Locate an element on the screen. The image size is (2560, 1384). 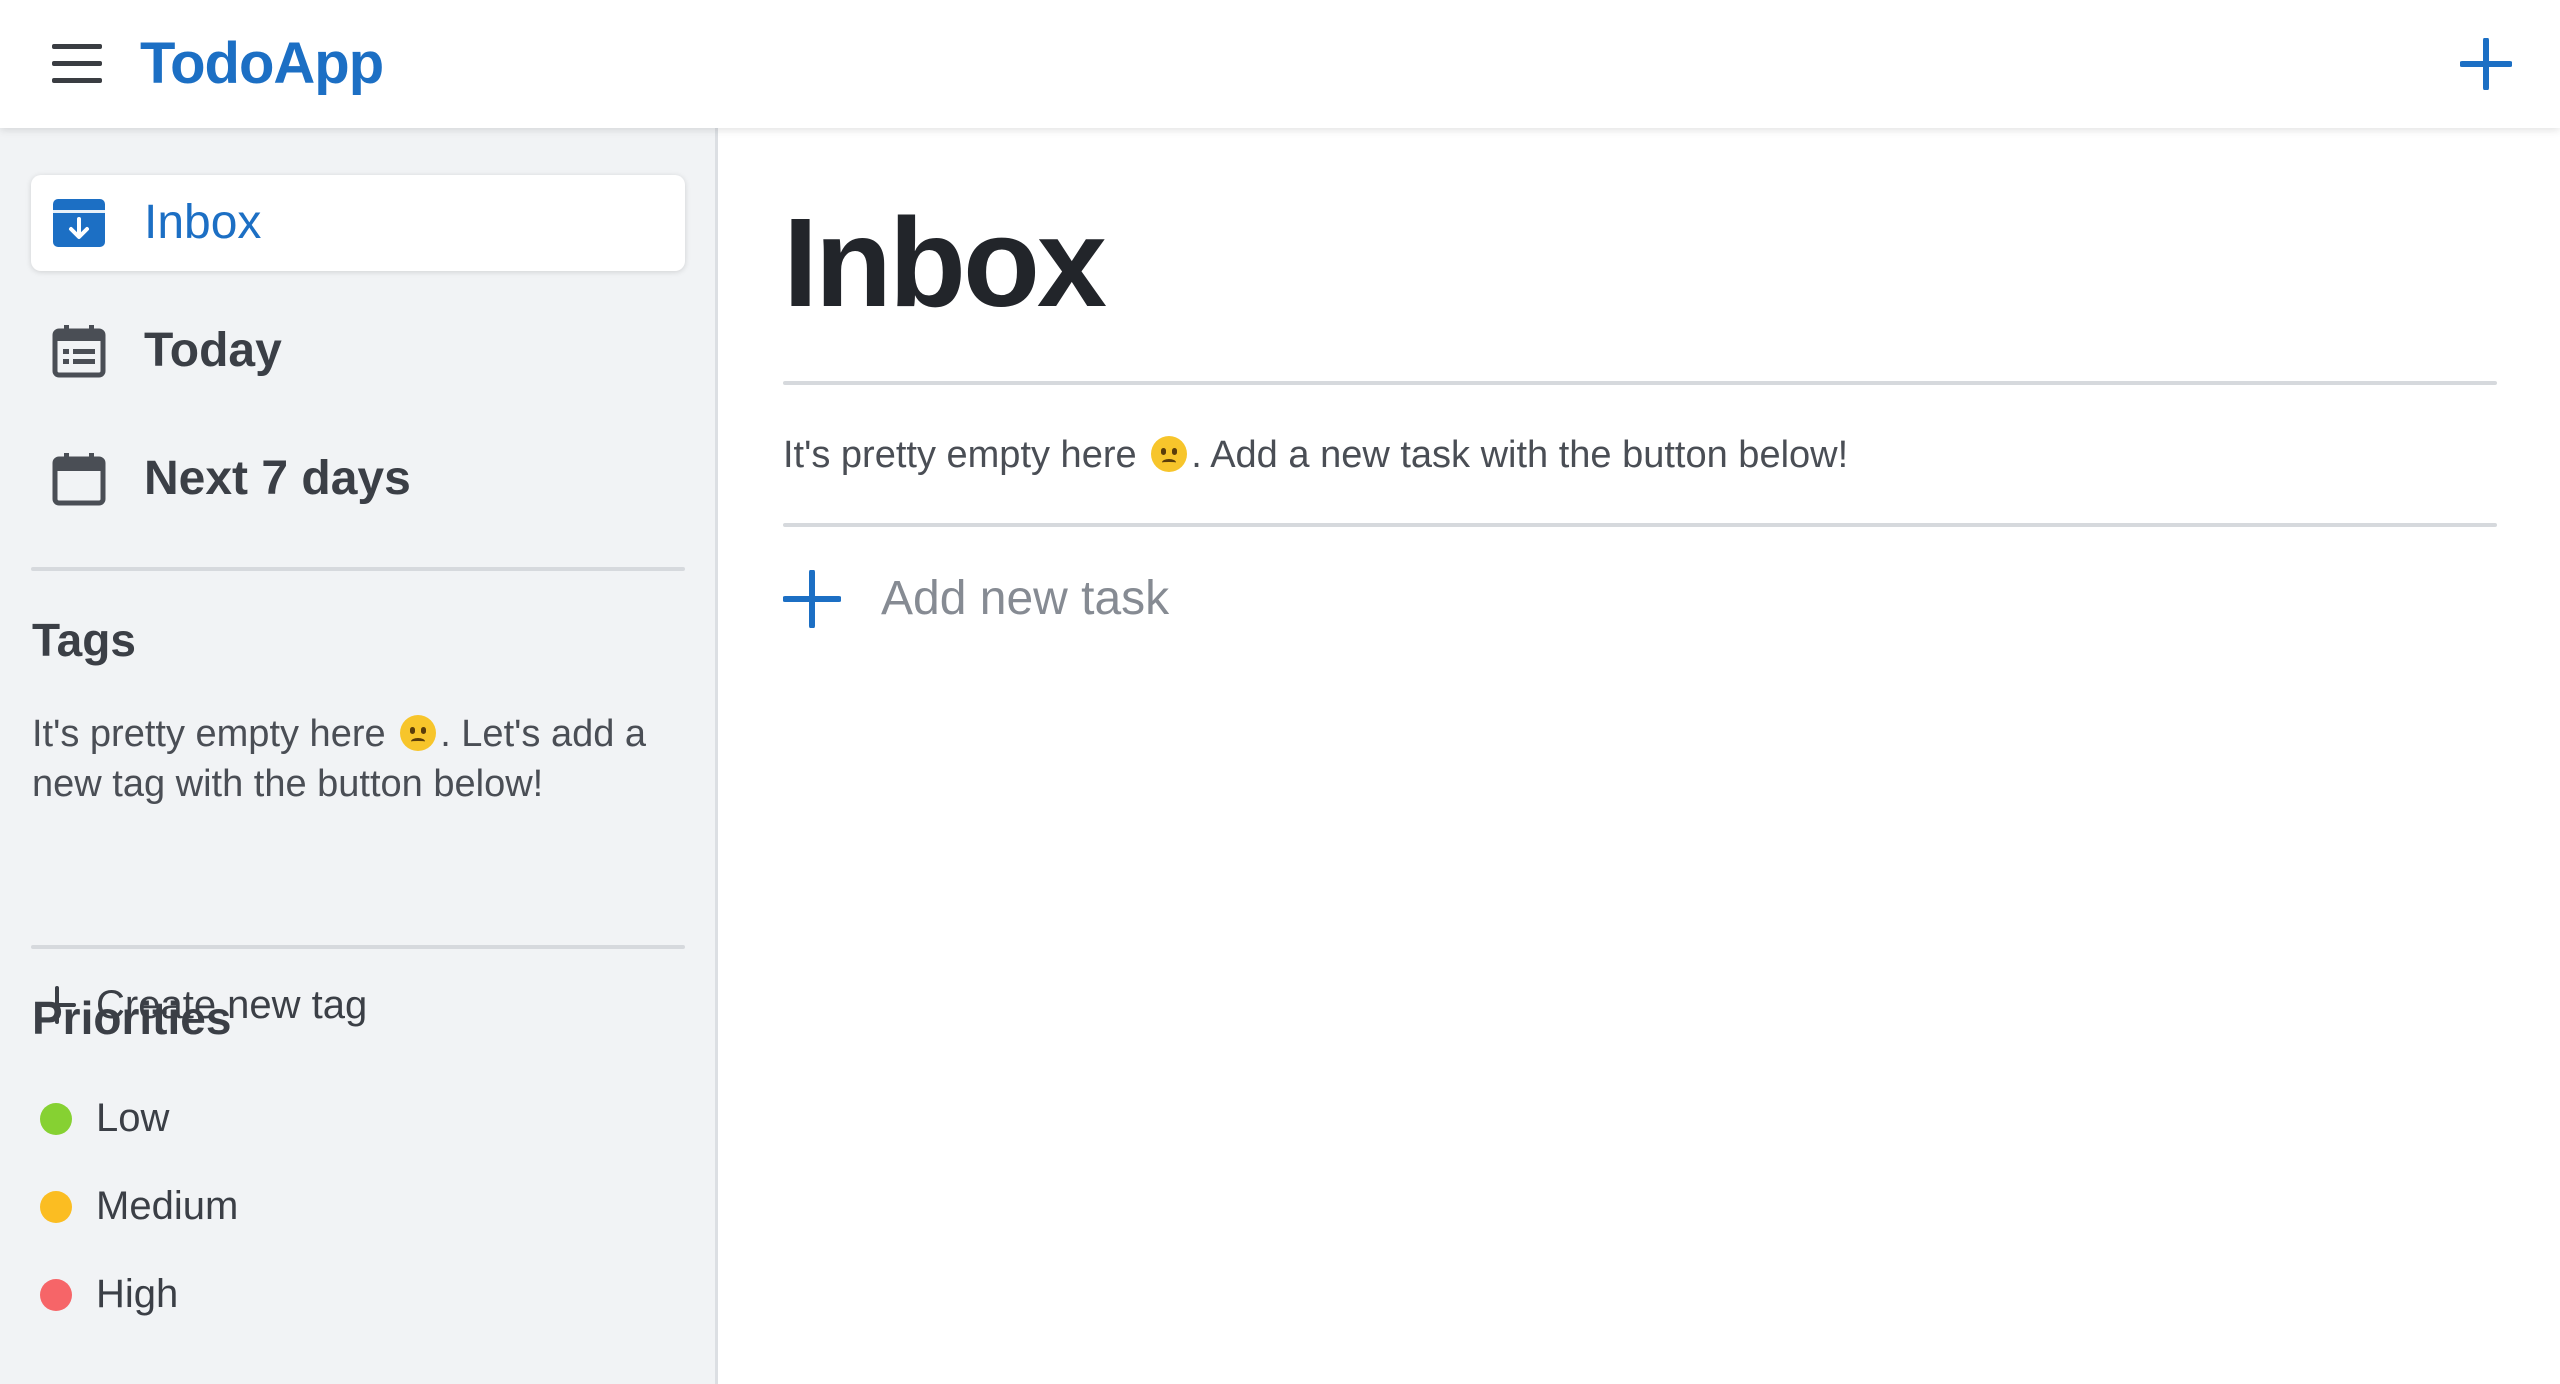
sidebar-item-next-7-days: Next 7 days is located at coordinates (358, 479).